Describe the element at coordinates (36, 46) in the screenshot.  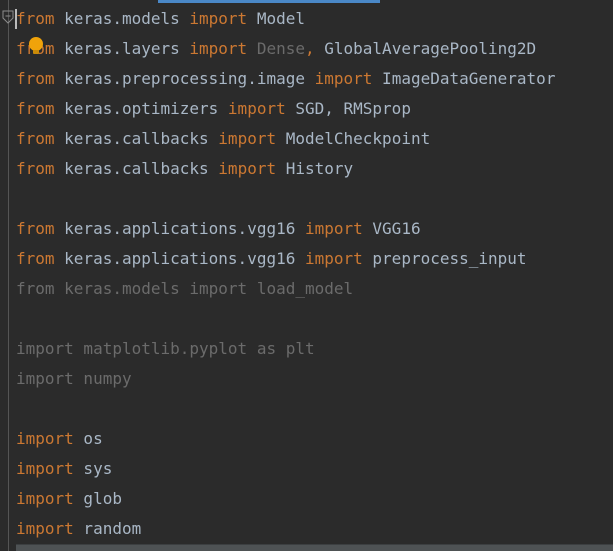
I see `intention-bulb-icon` at that location.